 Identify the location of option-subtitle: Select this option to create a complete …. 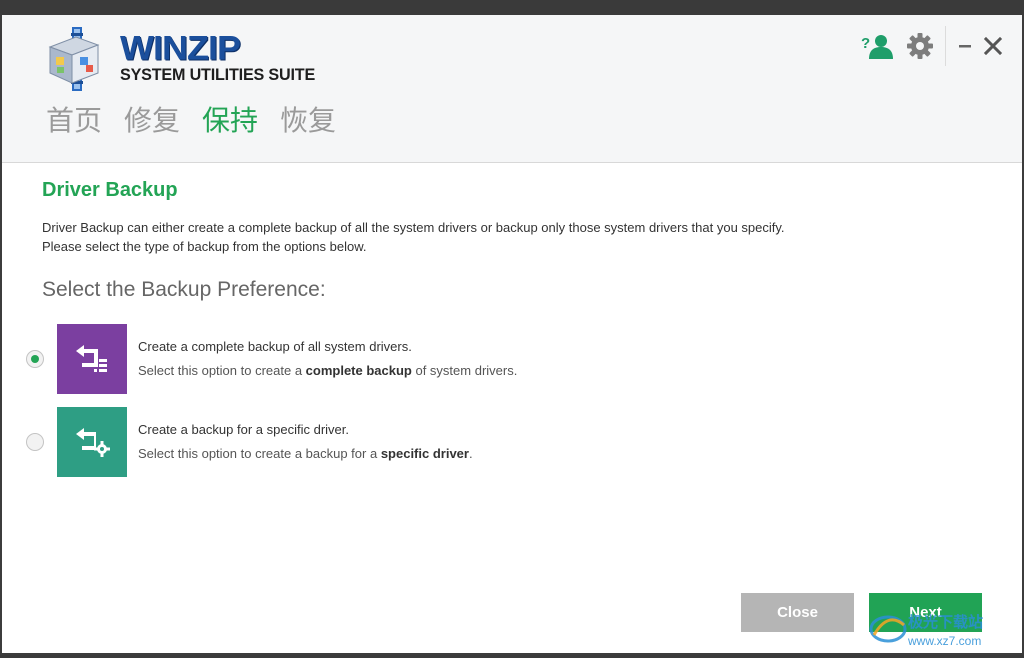
(327, 371).